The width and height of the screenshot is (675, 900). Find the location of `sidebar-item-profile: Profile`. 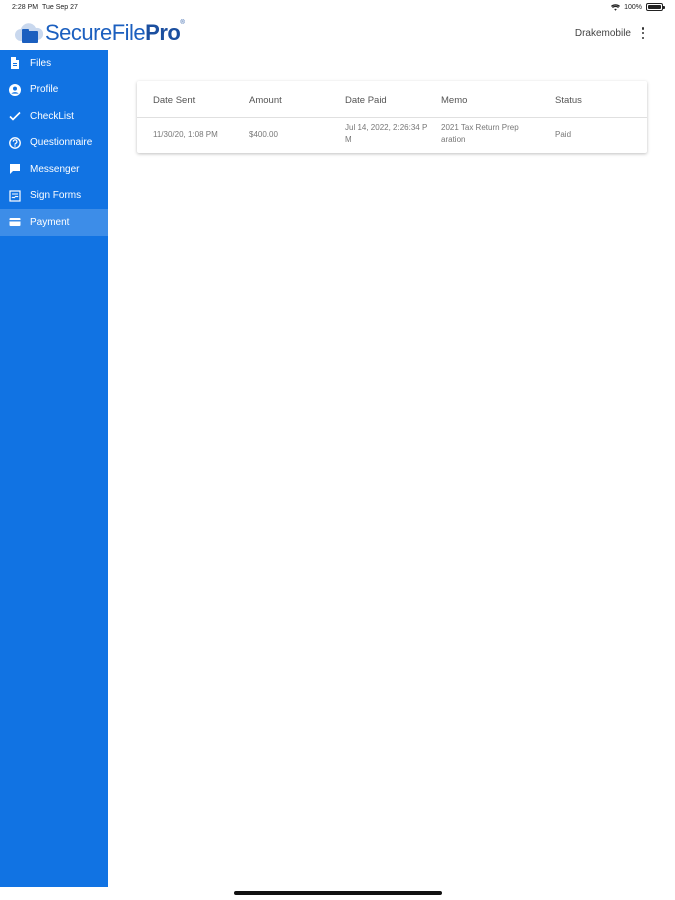

sidebar-item-profile: Profile is located at coordinates (54, 90).